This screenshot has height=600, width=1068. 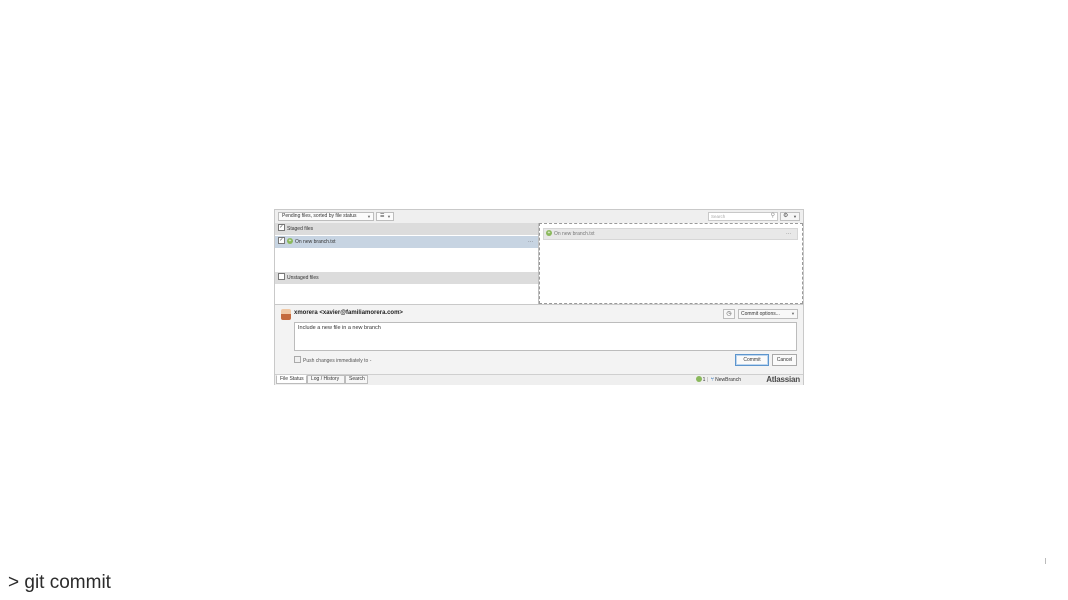 What do you see at coordinates (790, 216) in the screenshot?
I see `settings-button: ⚙ ▼` at bounding box center [790, 216].